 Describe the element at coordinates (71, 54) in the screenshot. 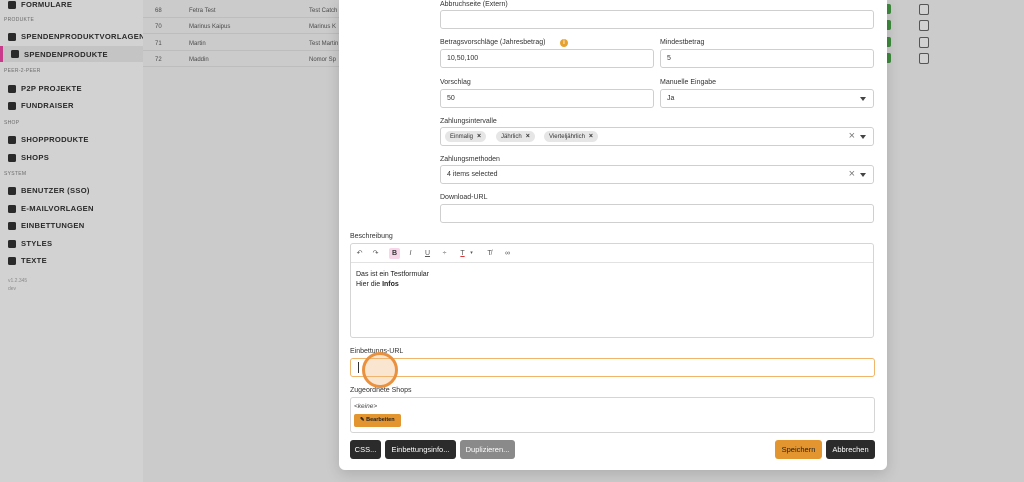

I see `sidebar-item-spendenprodukte: SPENDENPRODUKTE` at that location.